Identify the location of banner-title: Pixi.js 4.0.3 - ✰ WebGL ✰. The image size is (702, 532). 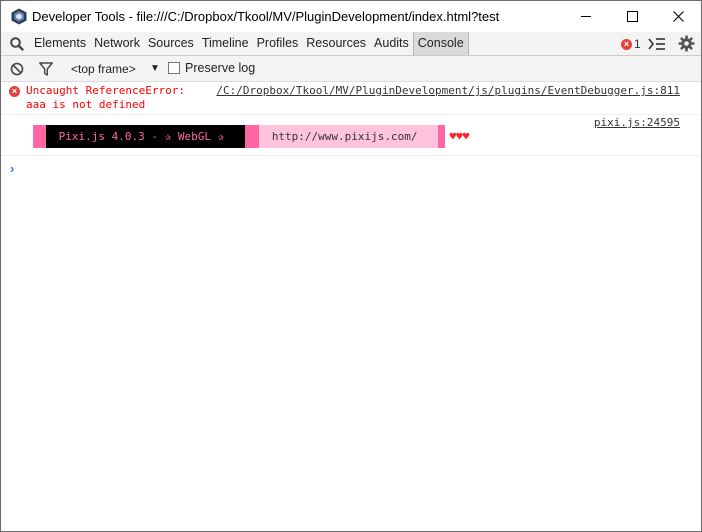
(145, 136).